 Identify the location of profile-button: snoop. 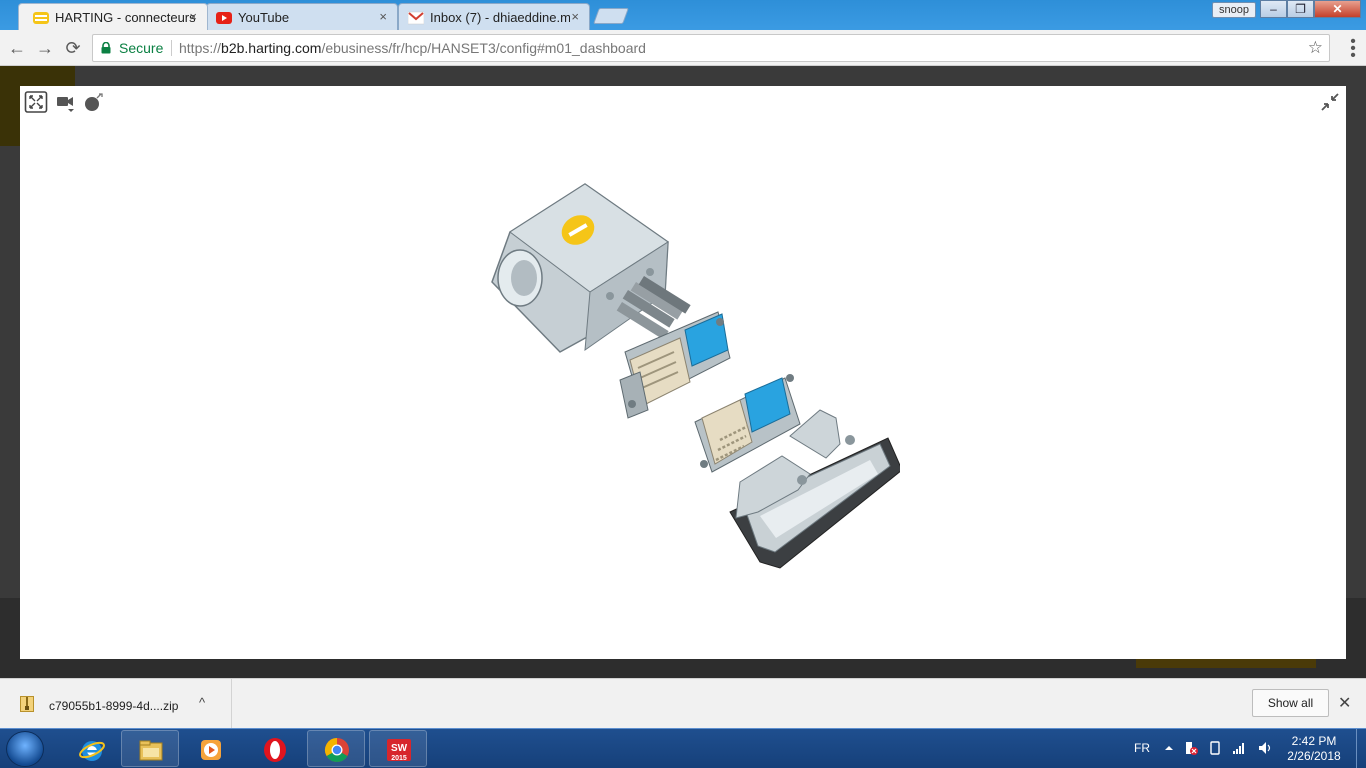
(1234, 10).